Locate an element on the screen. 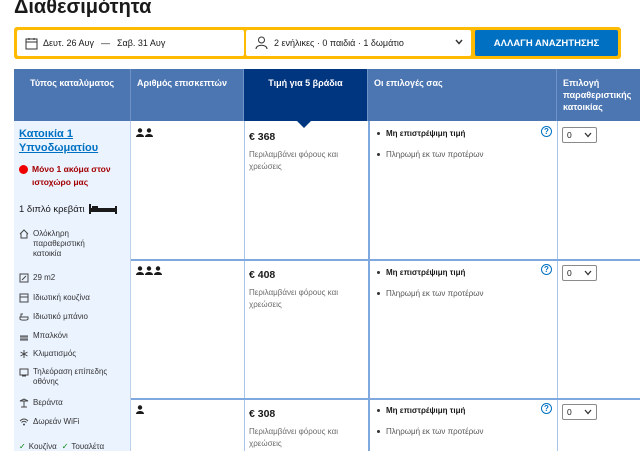  balcony-icon is located at coordinates (24, 338).